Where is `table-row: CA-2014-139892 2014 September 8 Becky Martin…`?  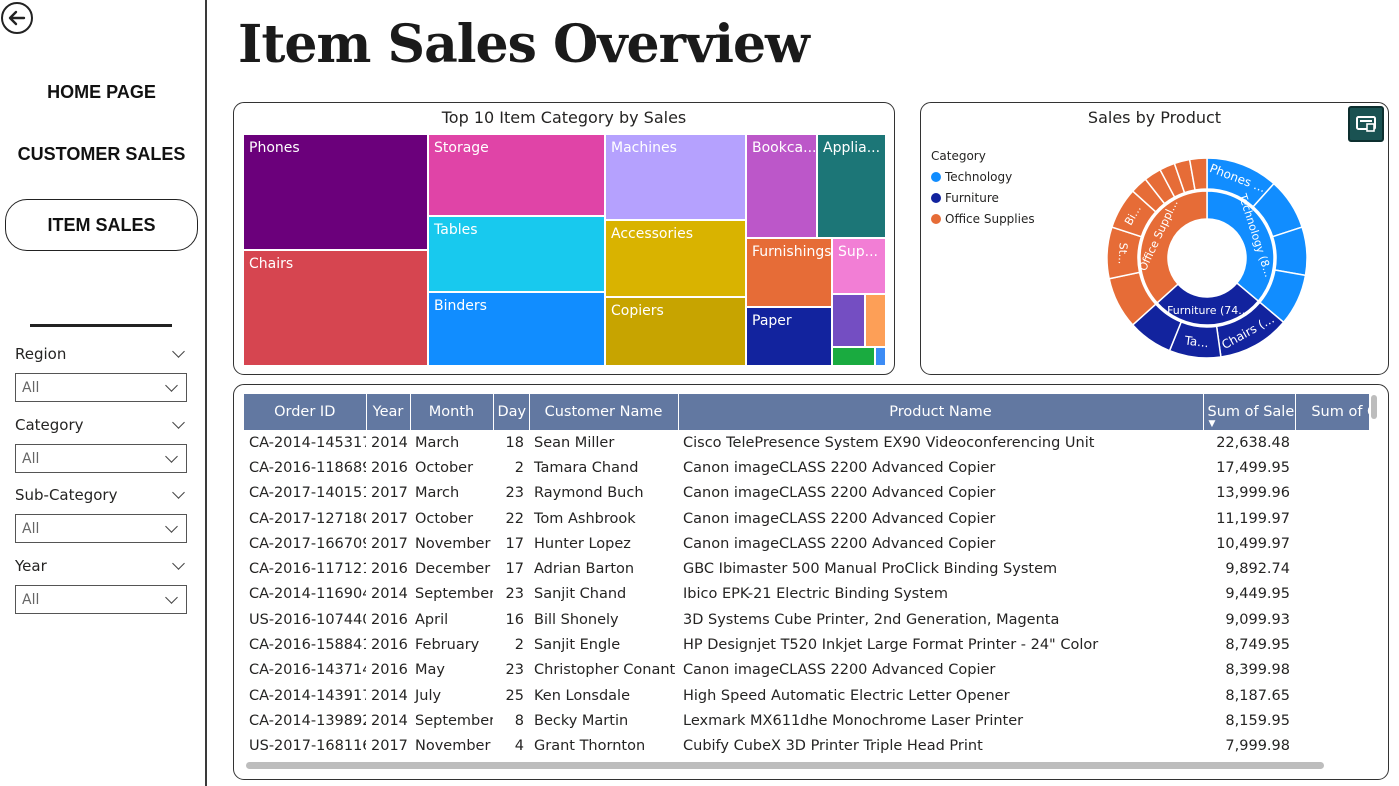 table-row: CA-2014-139892 2014 September 8 Becky Martin… is located at coordinates (806, 720).